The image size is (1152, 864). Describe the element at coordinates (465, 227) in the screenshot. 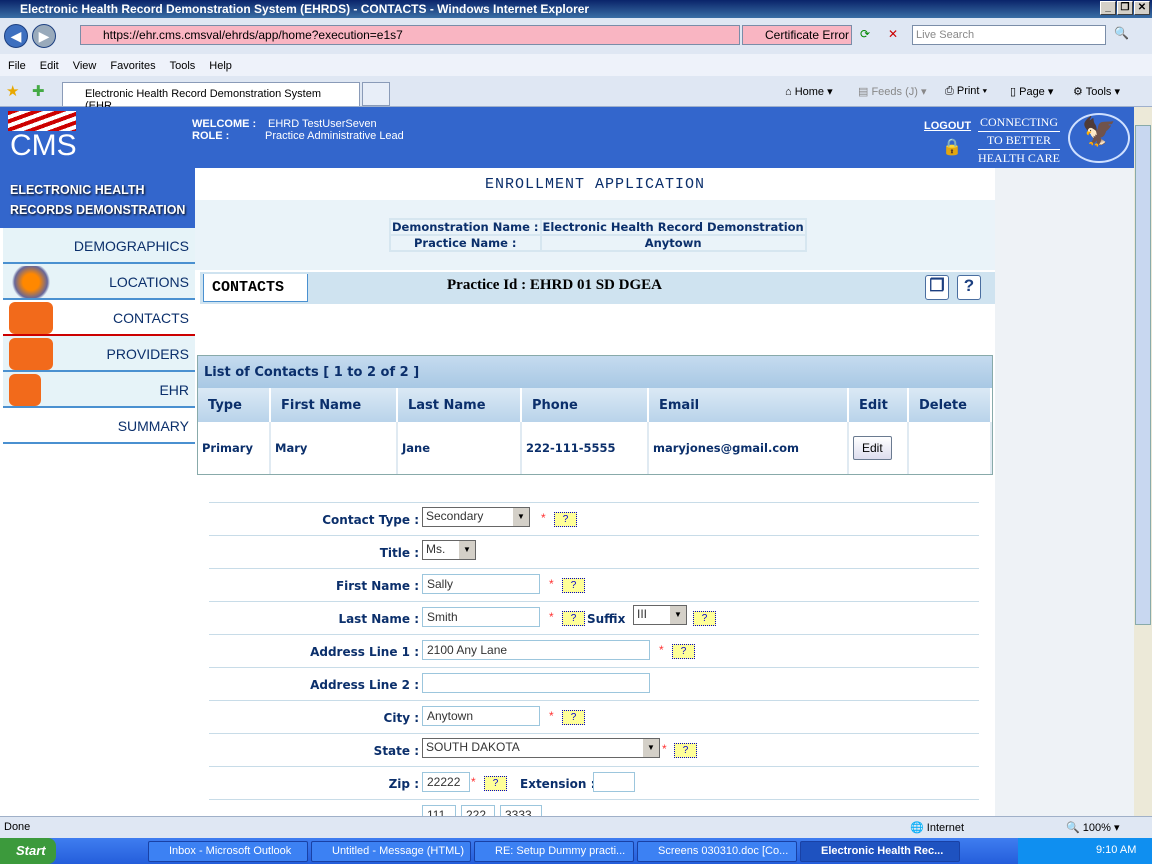

I see `demo-name-label: Demonstration Name :` at that location.